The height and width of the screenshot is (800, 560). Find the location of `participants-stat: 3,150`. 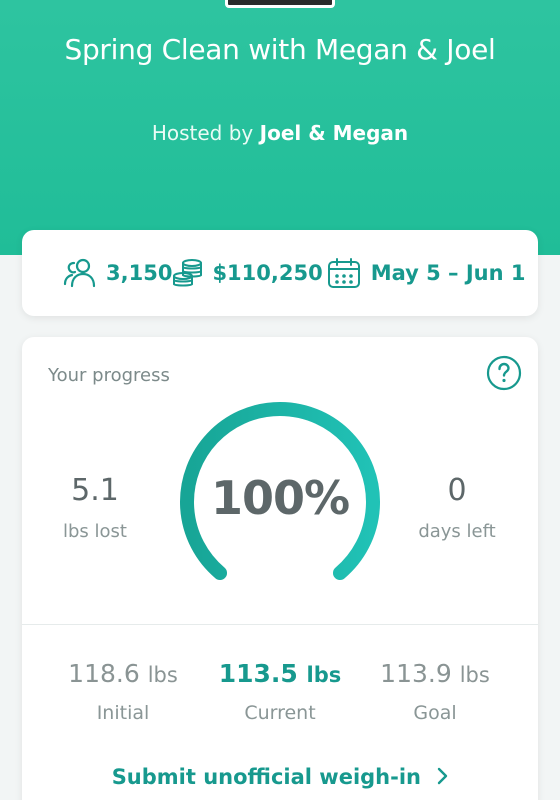

participants-stat: 3,150 is located at coordinates (117, 273).